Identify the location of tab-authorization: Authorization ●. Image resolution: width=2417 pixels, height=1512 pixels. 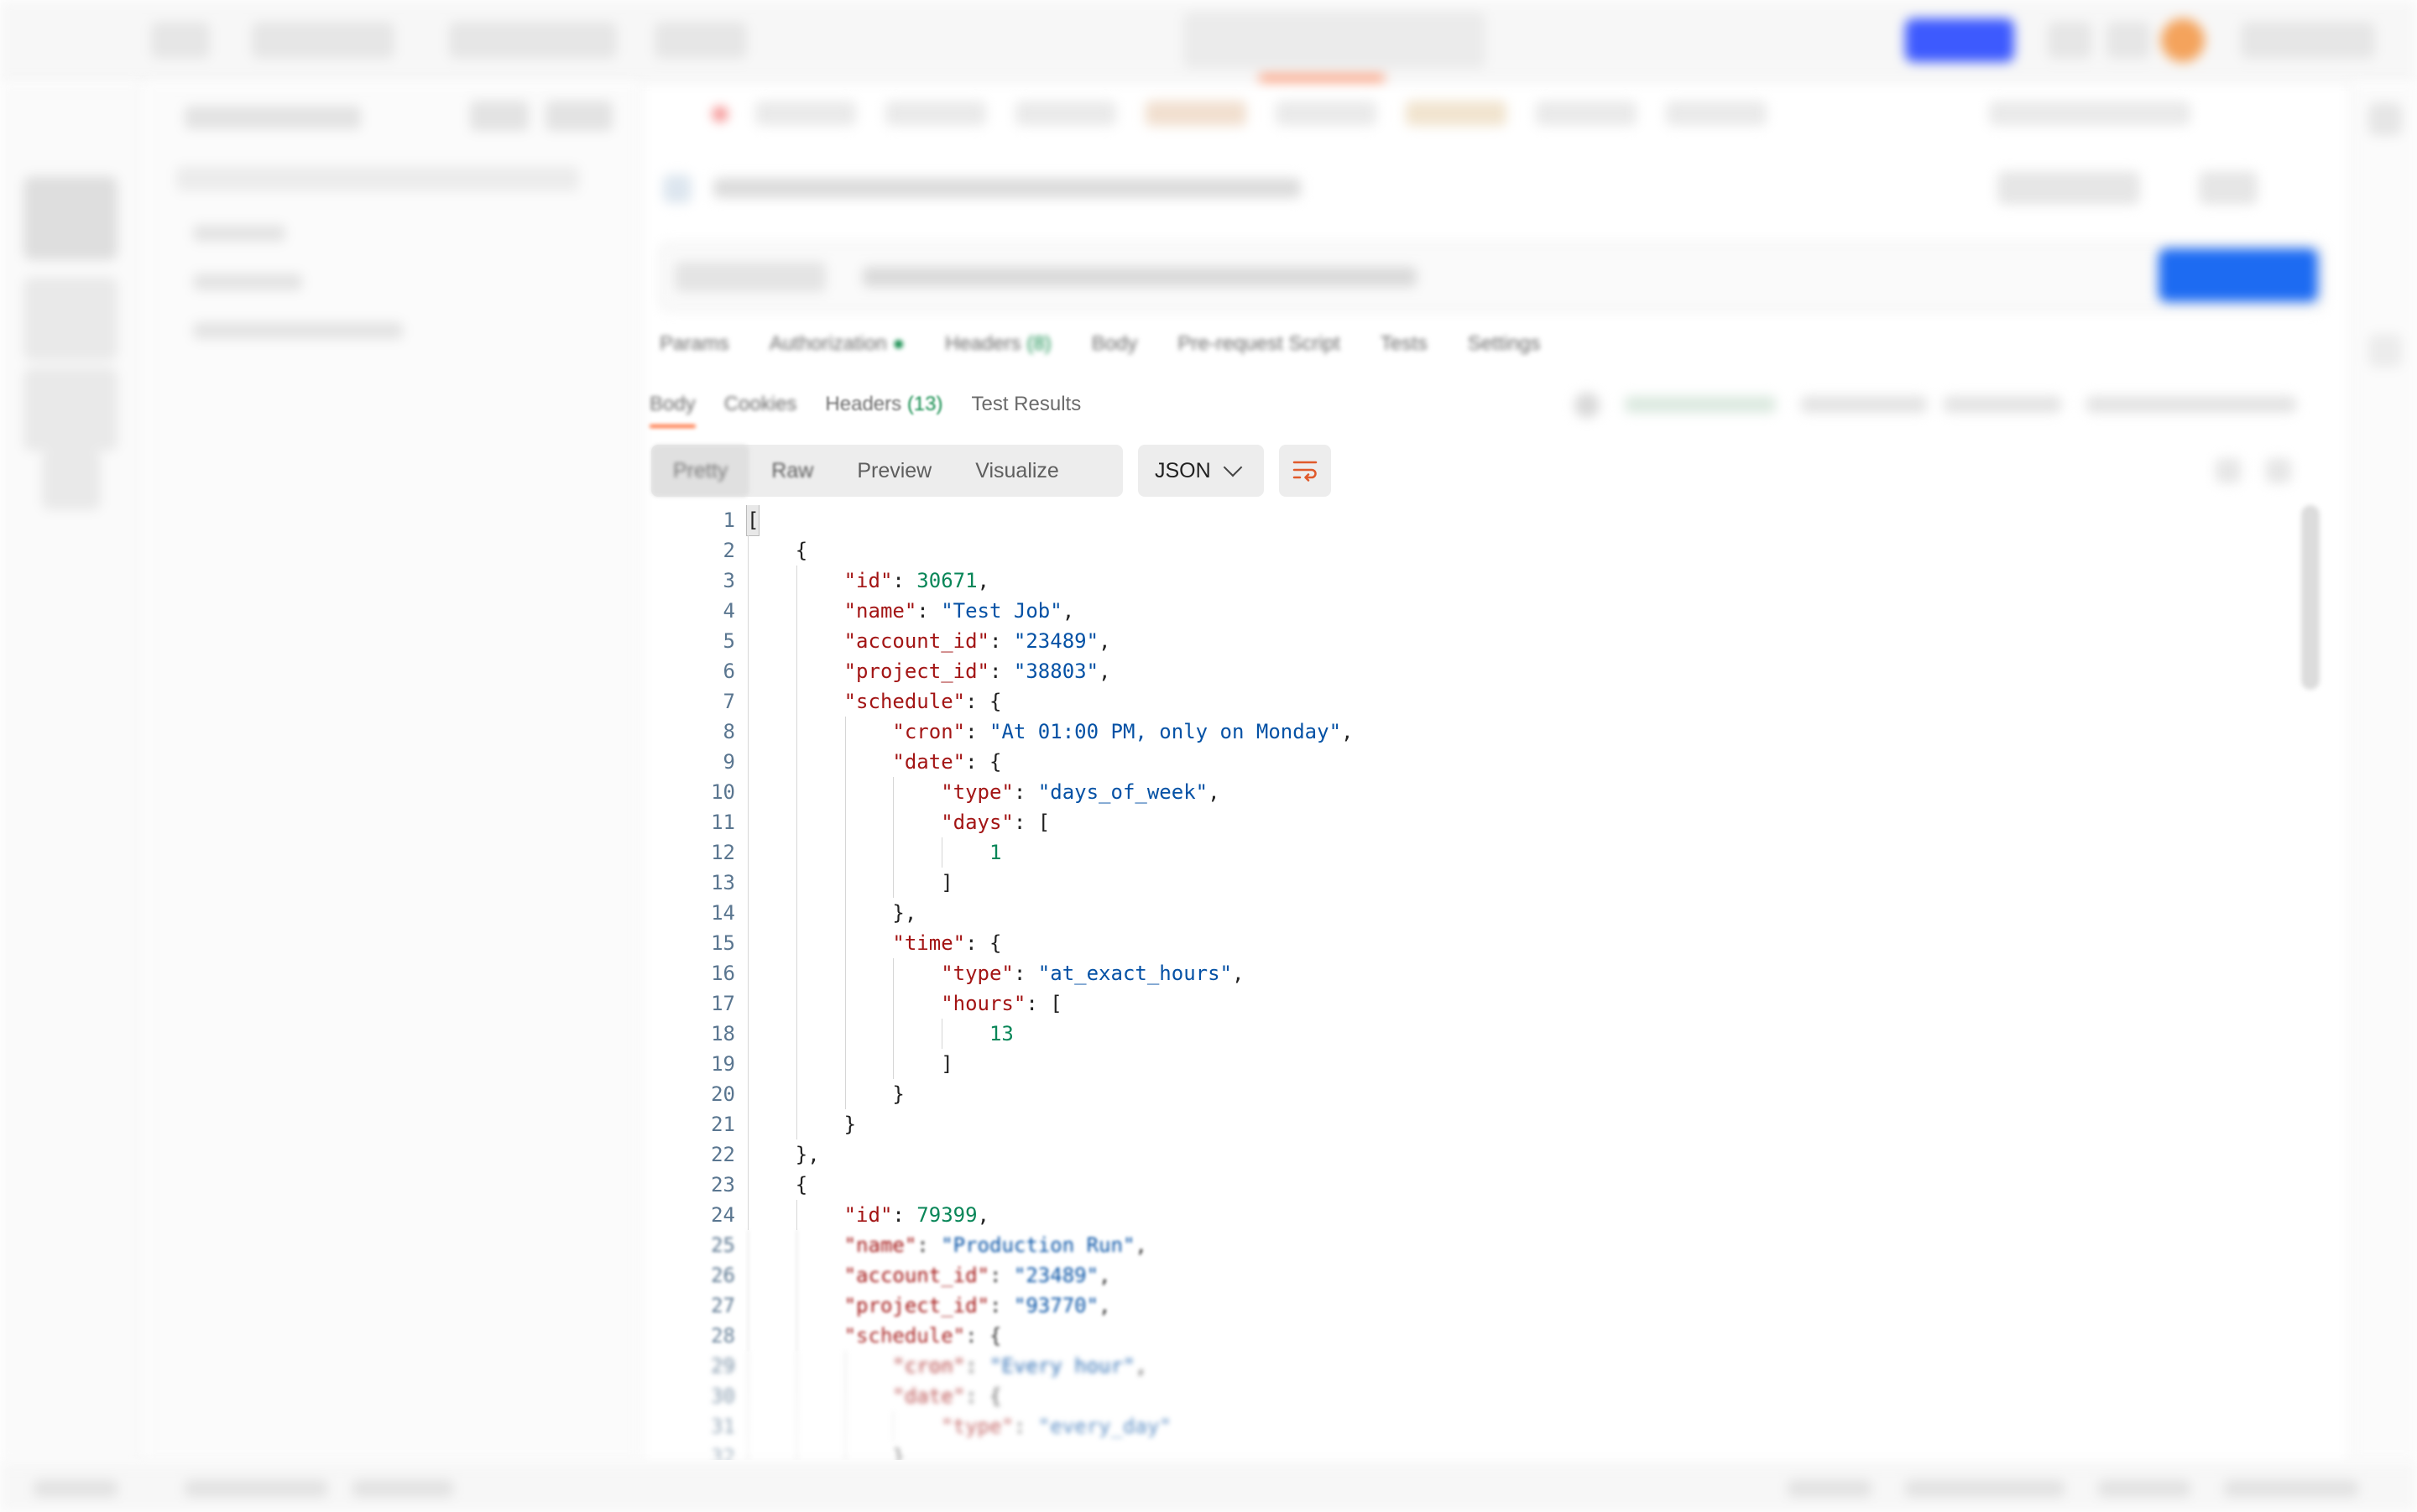
(837, 349).